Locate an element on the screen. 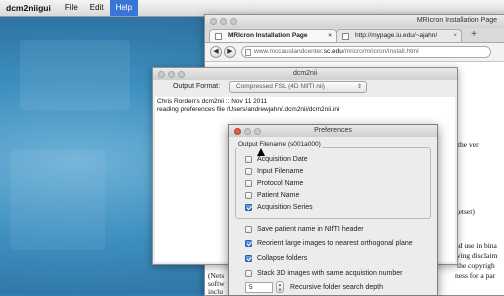  checkbox-label: Save patient name in NIfTI header is located at coordinates (310, 229).